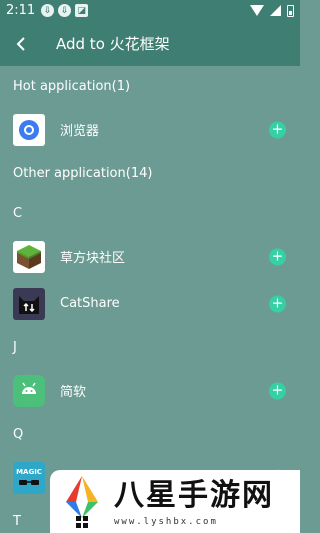 This screenshot has width=320, height=533. Describe the element at coordinates (65, 10) in the screenshot. I see `download-notification-icon-2: ⇩` at that location.